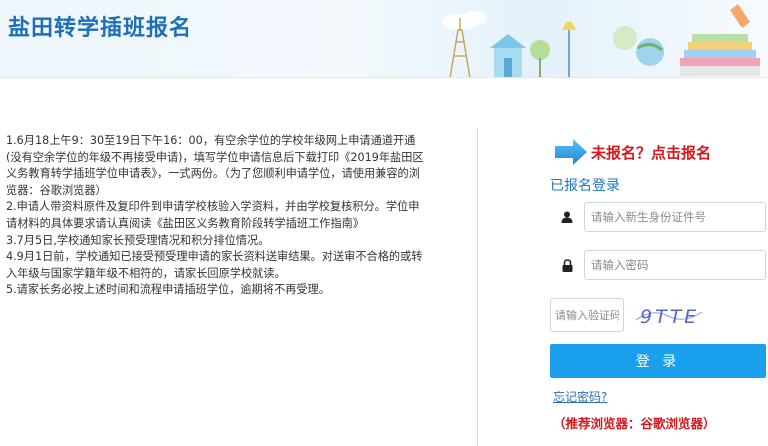 The width and height of the screenshot is (768, 446). What do you see at coordinates (567, 217) in the screenshot?
I see `user-icon` at bounding box center [567, 217].